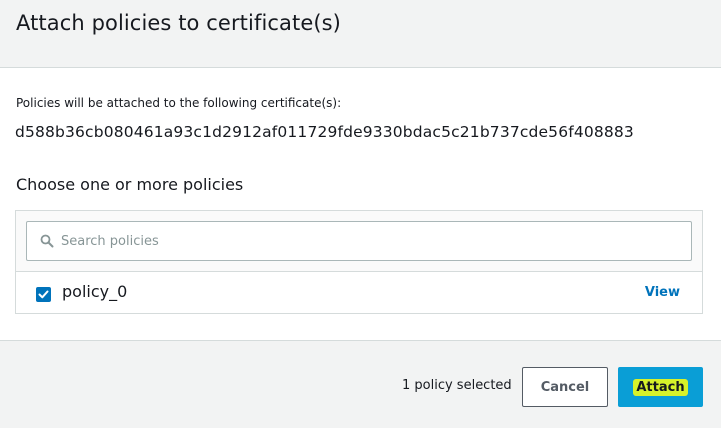 The height and width of the screenshot is (428, 721). Describe the element at coordinates (565, 387) in the screenshot. I see `cancel-button: Cancel` at that location.